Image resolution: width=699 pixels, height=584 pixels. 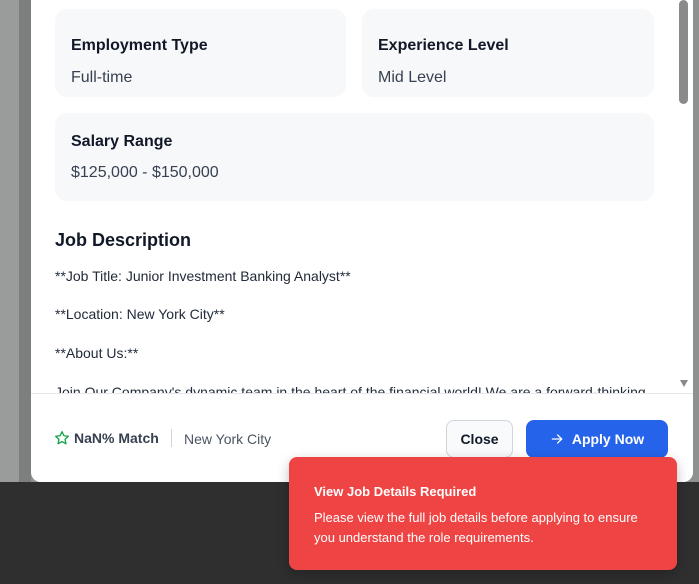 I want to click on apply-now-button: Apply Now, so click(x=597, y=439).